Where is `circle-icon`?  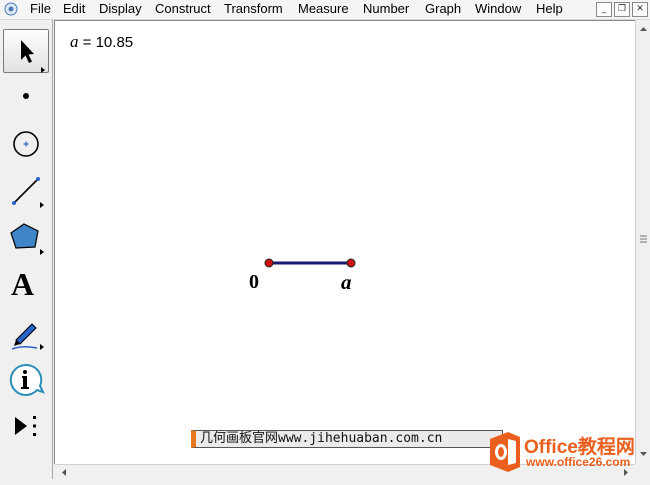
circle-icon is located at coordinates (26, 144).